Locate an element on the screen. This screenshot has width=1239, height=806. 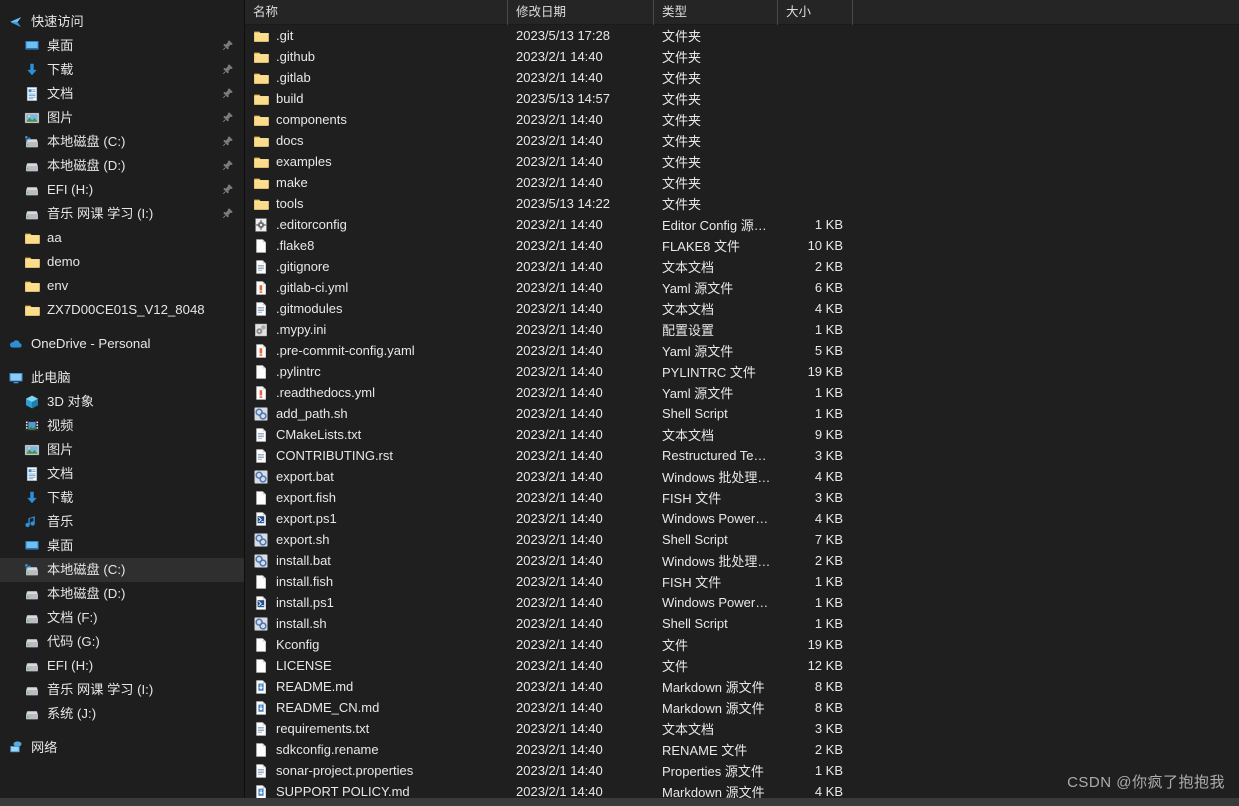
cell-name: Kconfig is located at coordinates (376, 645).